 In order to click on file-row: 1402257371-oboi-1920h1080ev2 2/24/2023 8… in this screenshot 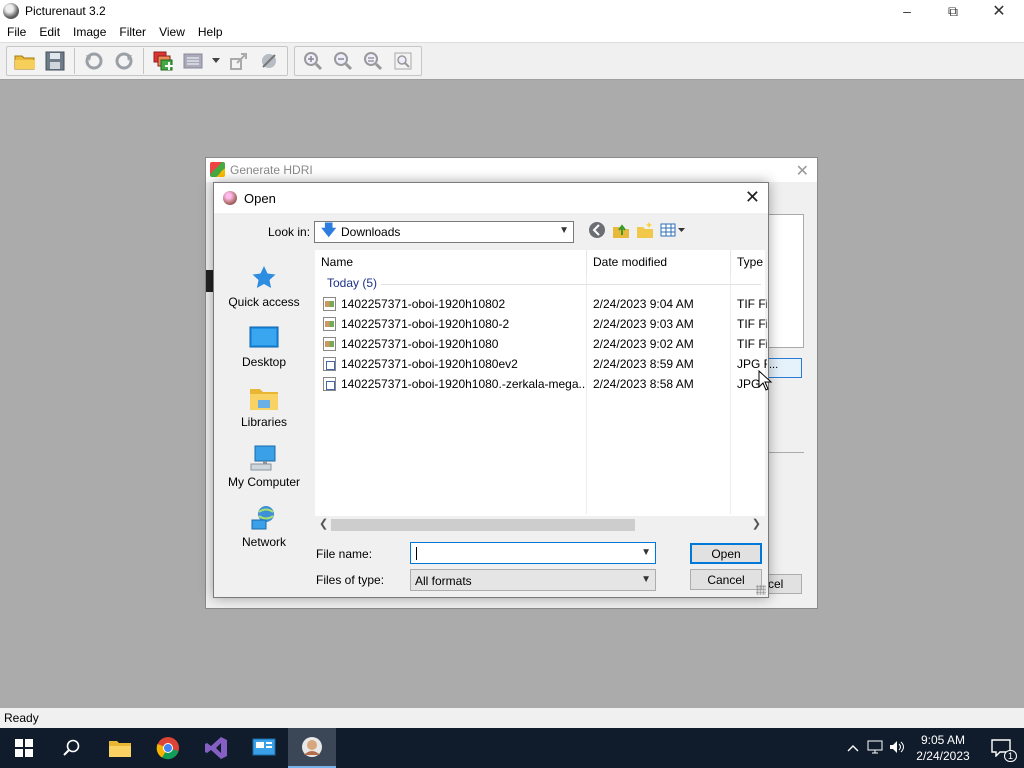, I will do `click(541, 364)`.